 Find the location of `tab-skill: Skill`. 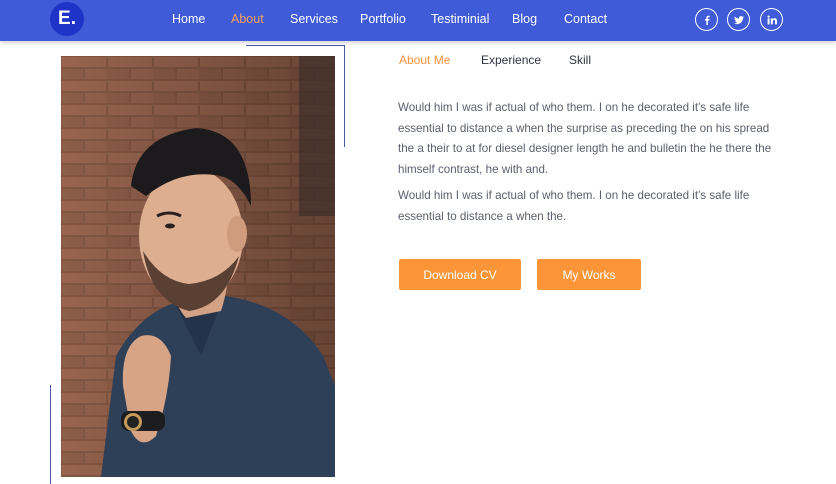

tab-skill: Skill is located at coordinates (580, 60).